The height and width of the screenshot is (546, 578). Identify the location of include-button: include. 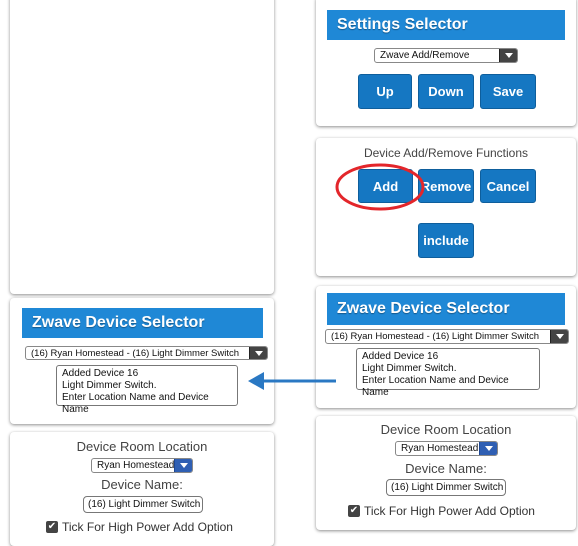
(446, 240).